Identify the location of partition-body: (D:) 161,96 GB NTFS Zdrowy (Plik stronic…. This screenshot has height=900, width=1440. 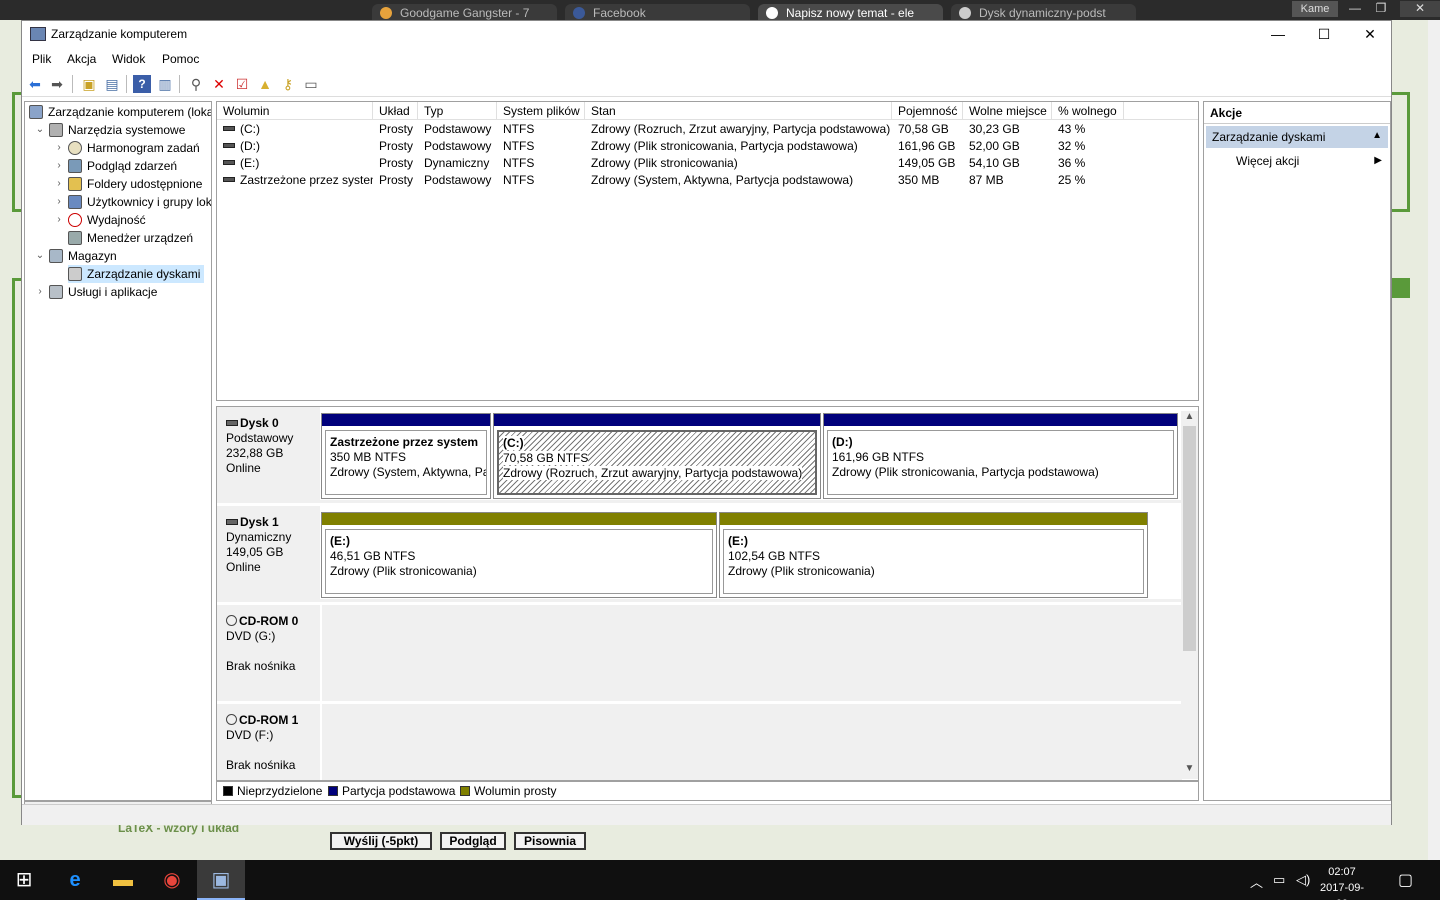
(1000, 462).